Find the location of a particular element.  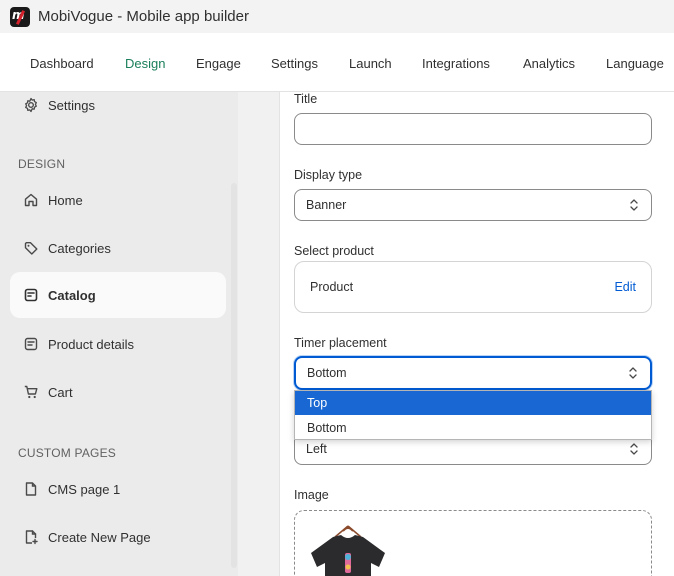

sidebar-item-label: Create New Page is located at coordinates (99, 537).